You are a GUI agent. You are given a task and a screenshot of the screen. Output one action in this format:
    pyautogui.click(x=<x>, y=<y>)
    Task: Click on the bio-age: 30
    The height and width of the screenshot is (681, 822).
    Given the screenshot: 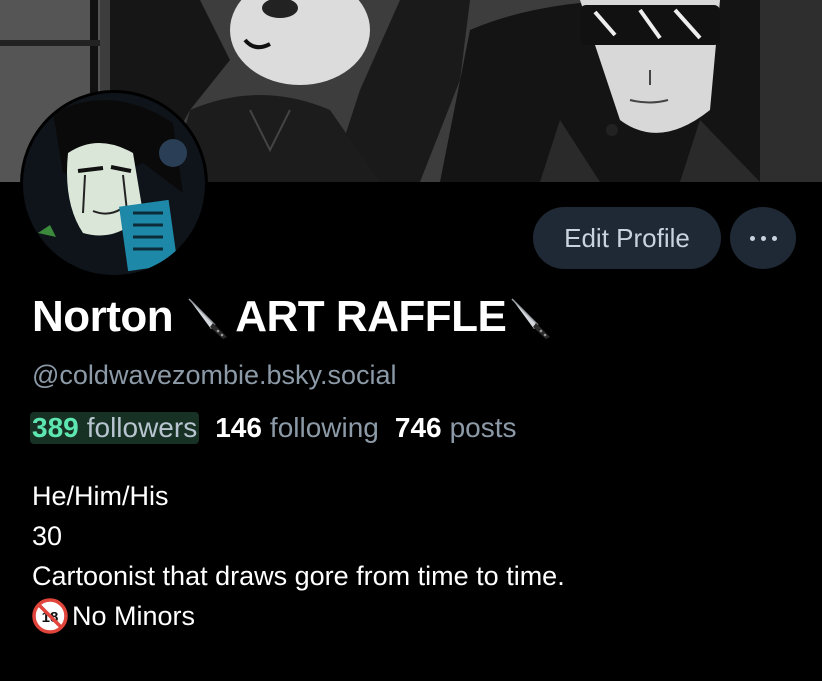 What is the action you would take?
    pyautogui.click(x=47, y=536)
    